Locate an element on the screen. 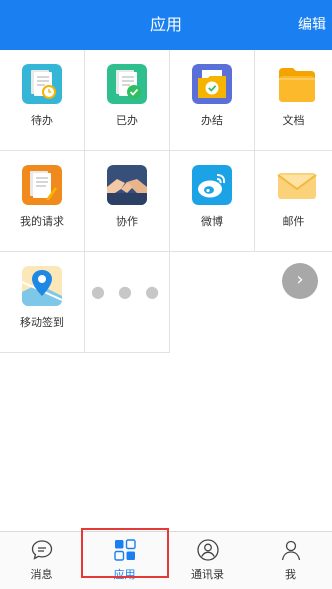  app-label: 我的请求 is located at coordinates (42, 221).